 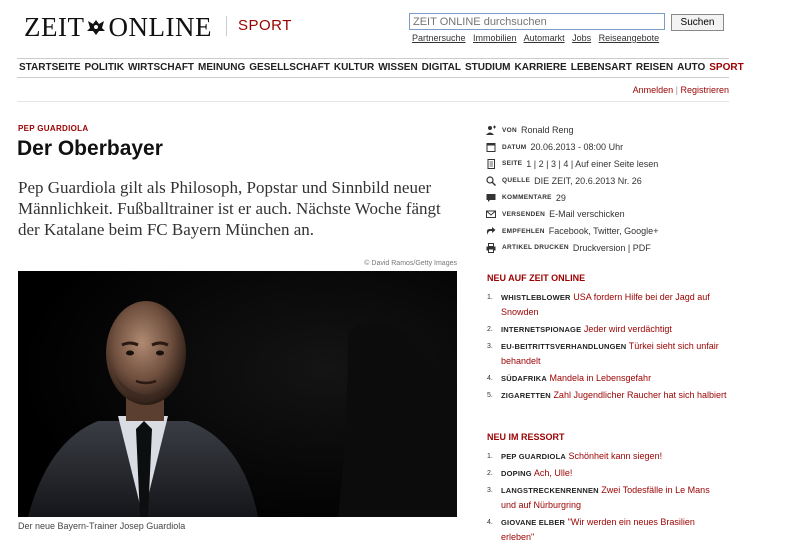 I want to click on meta-print: ARTIKEL DRUCKEN Druckversion | PDF, so click(x=606, y=248).